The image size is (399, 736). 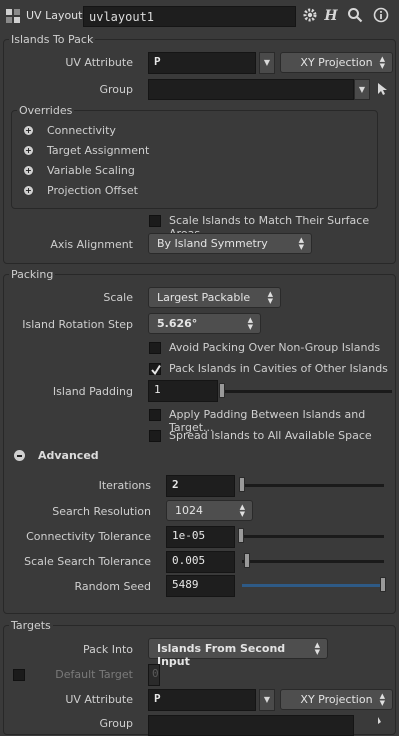 I want to click on axis-alignment-label: Axis Alignment, so click(x=91, y=244).